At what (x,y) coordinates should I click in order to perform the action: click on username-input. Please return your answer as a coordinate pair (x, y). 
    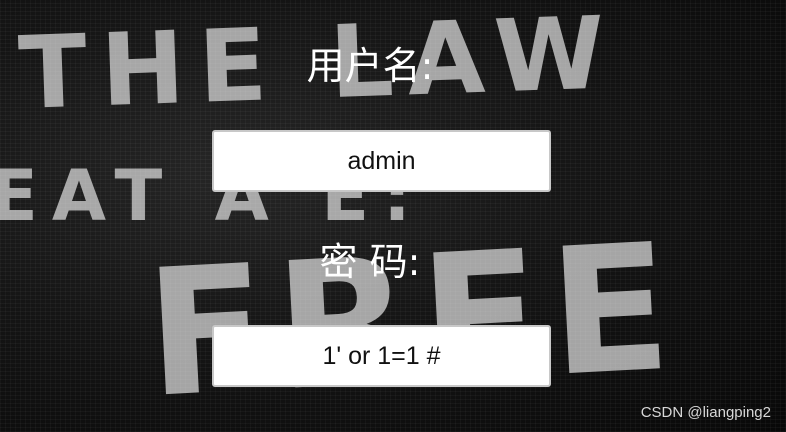
    Looking at the image, I should click on (381, 161).